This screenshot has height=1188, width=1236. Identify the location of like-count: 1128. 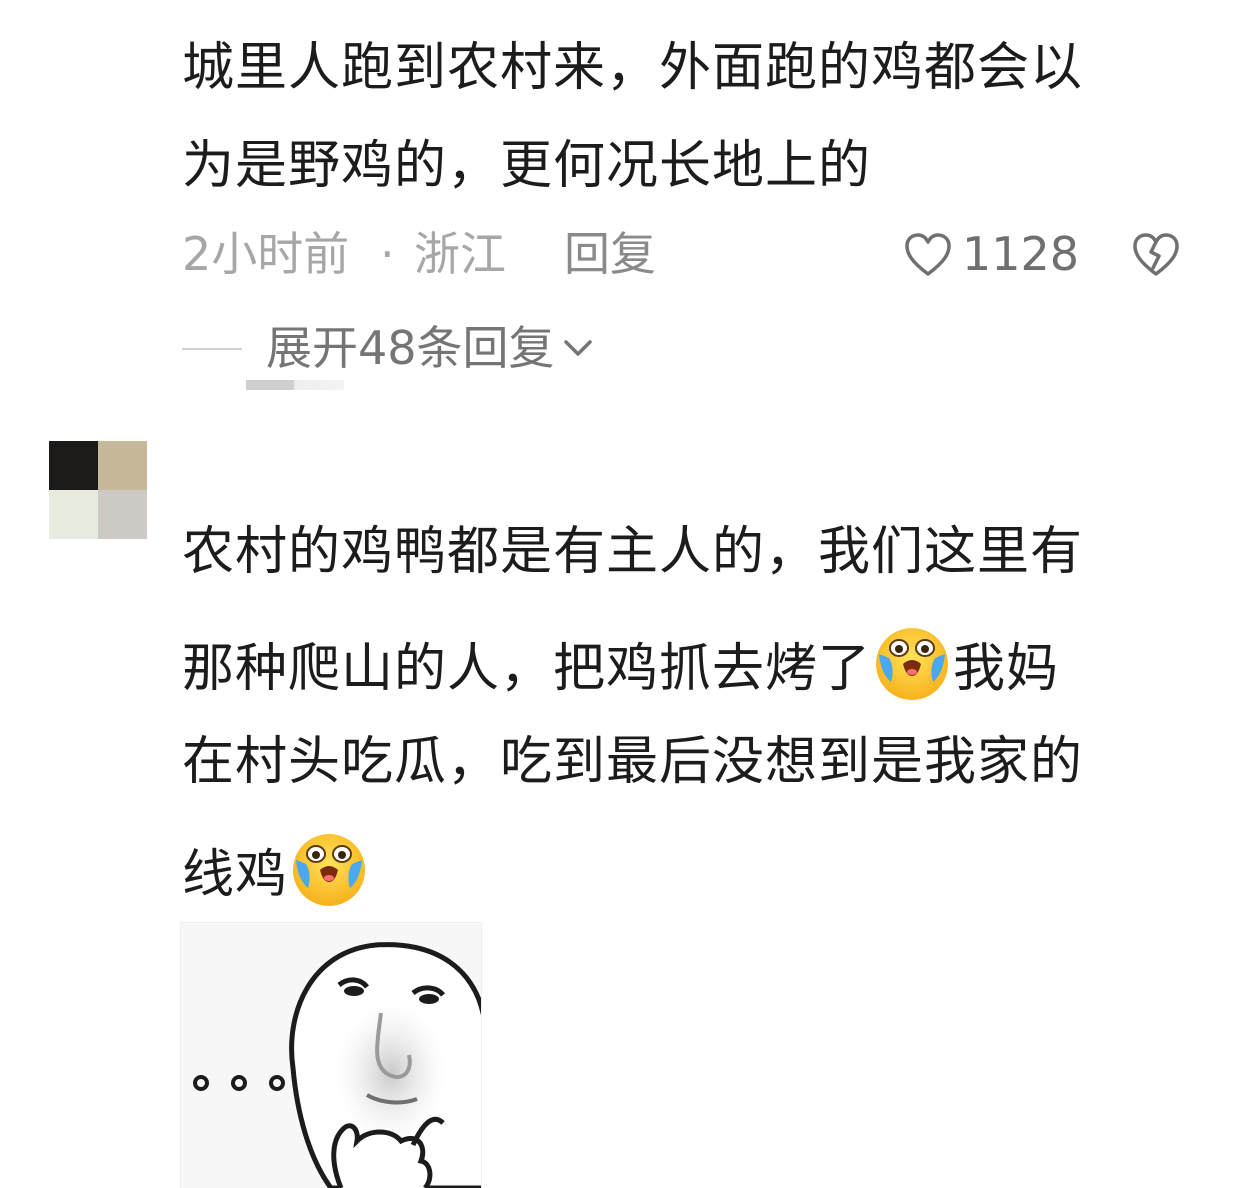
(1021, 254).